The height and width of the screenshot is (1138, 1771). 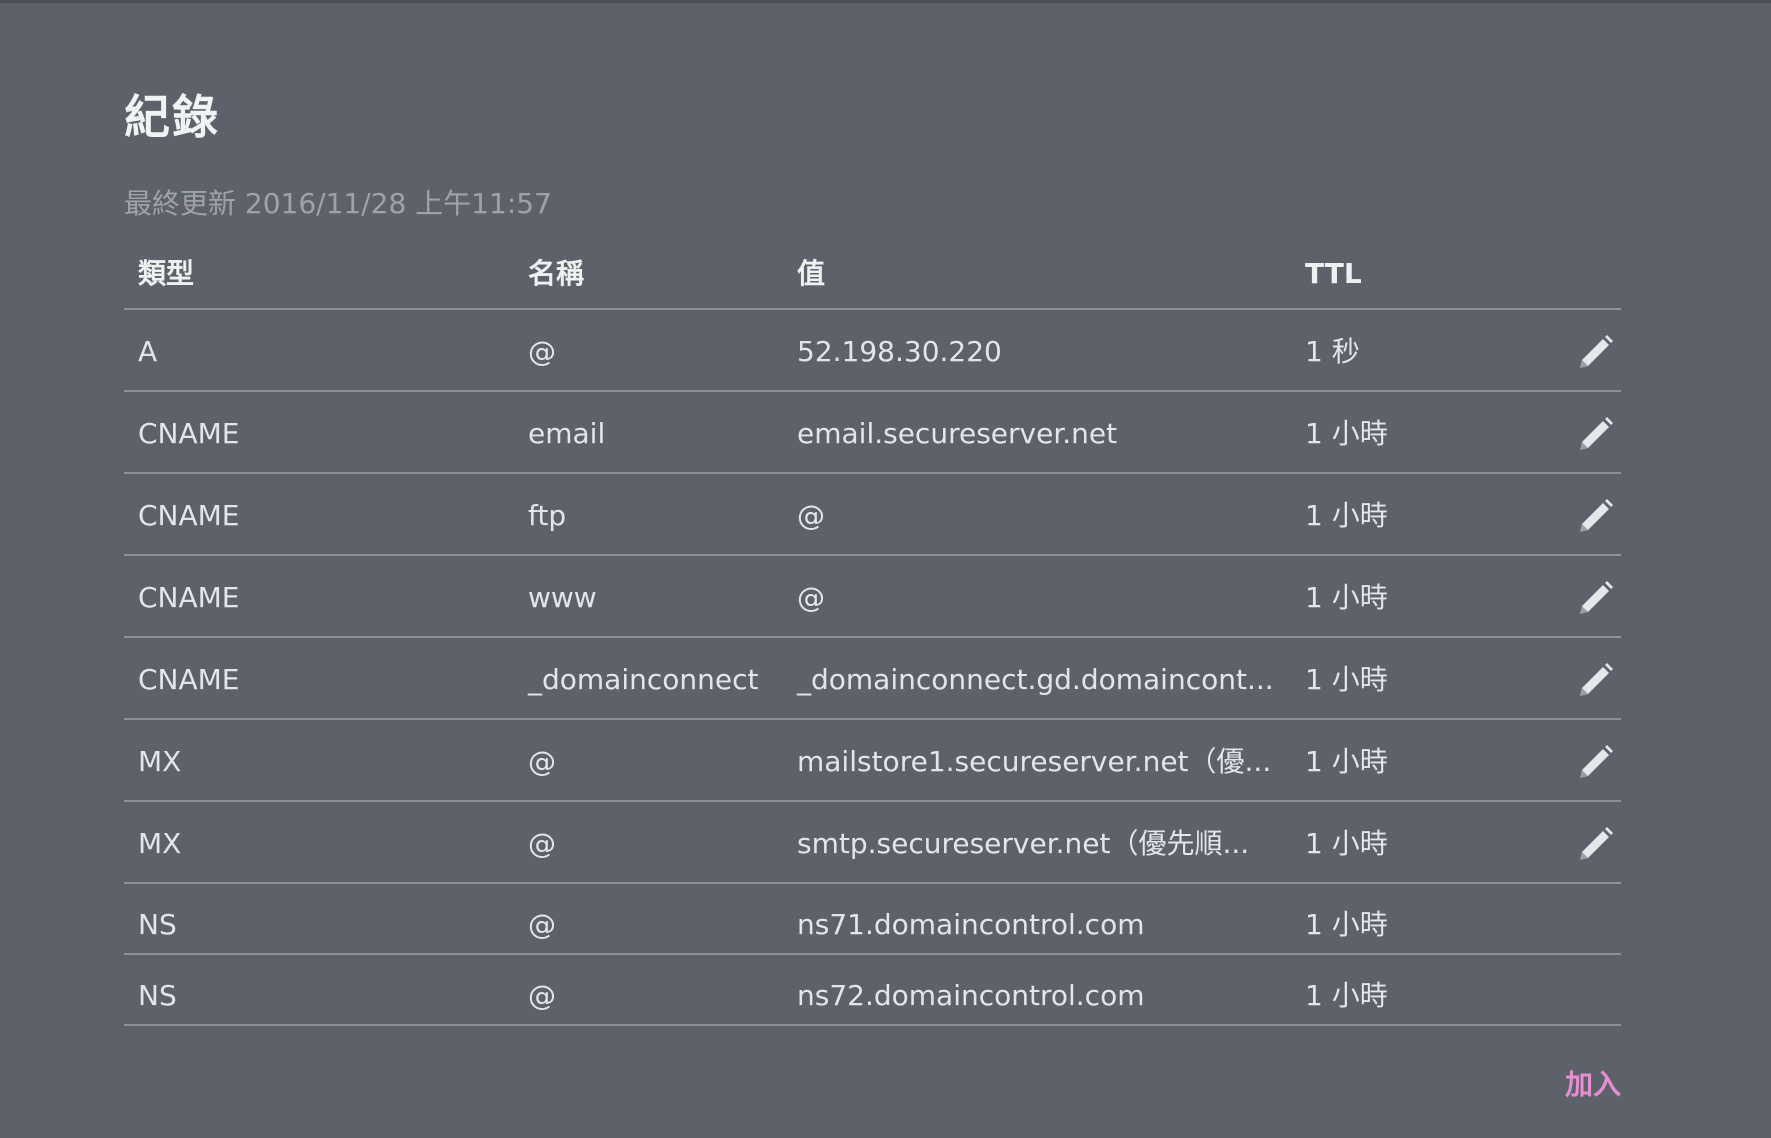 What do you see at coordinates (872, 597) in the screenshot?
I see `table-row: CNAME www @ 1 小時` at bounding box center [872, 597].